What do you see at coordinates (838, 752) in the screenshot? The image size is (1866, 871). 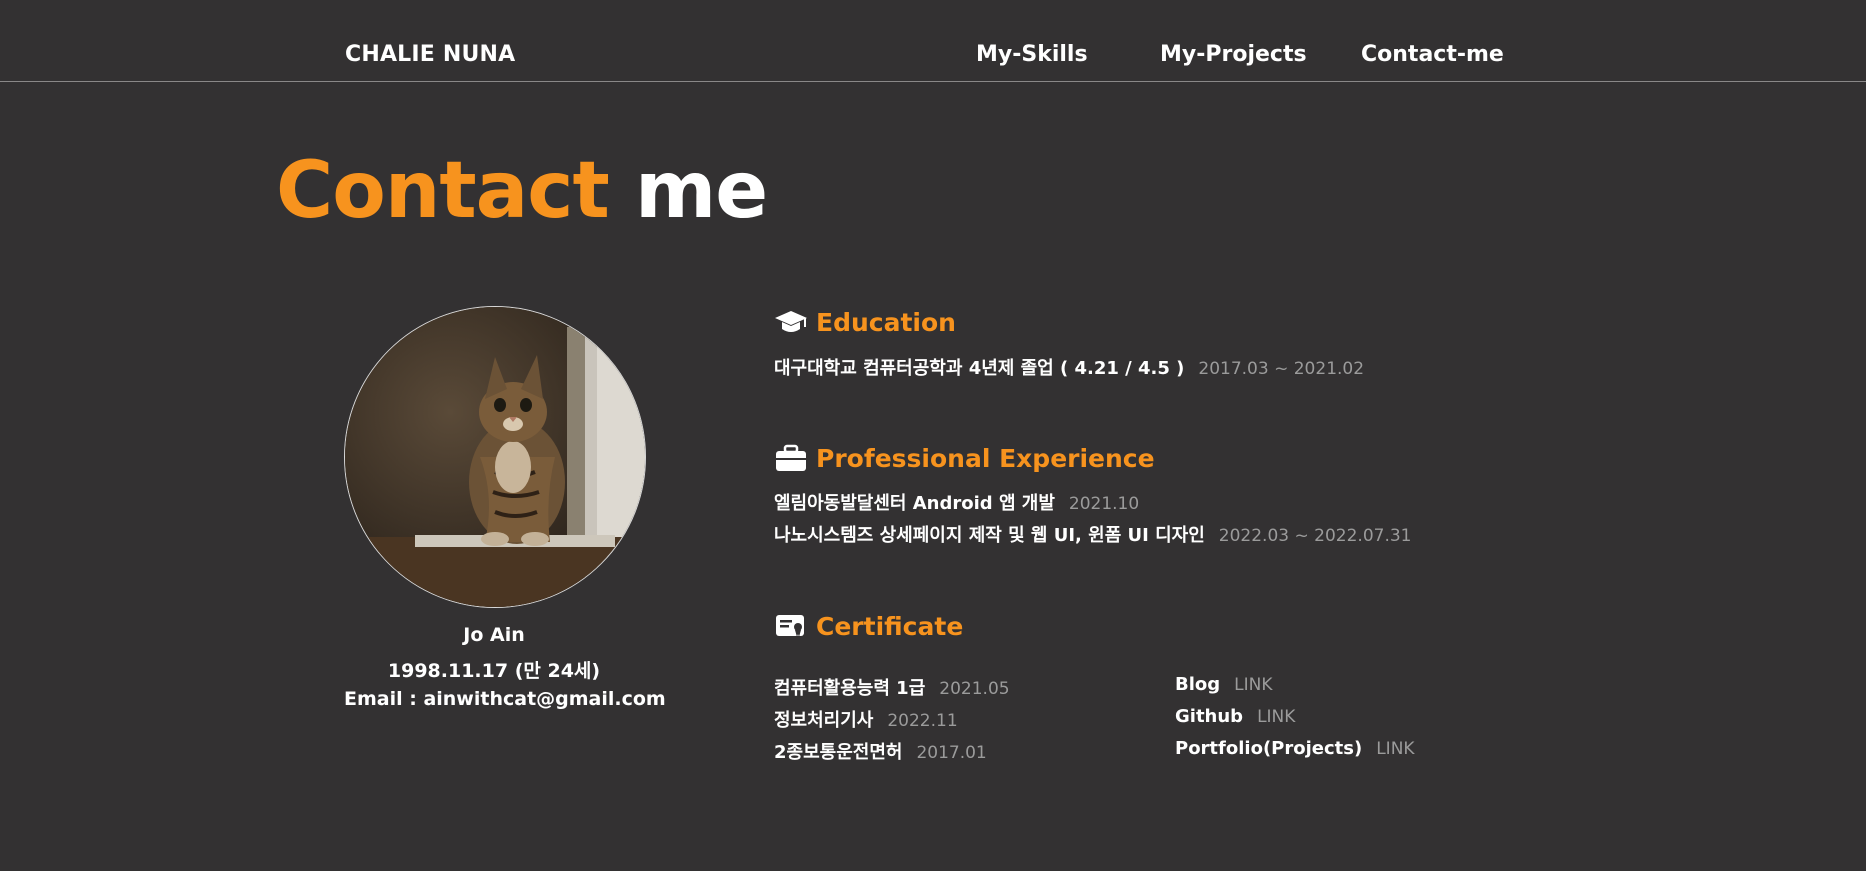 I see `certificate-item-text: 2종보통운전면허` at bounding box center [838, 752].